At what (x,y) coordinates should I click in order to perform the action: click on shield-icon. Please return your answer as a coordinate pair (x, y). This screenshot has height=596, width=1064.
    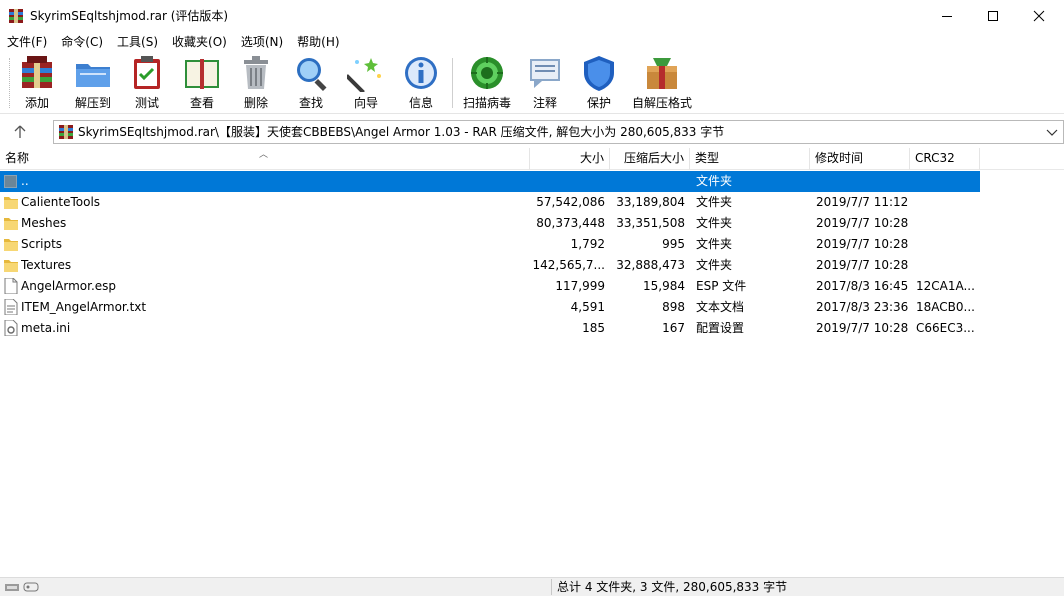
    Looking at the image, I should click on (599, 73).